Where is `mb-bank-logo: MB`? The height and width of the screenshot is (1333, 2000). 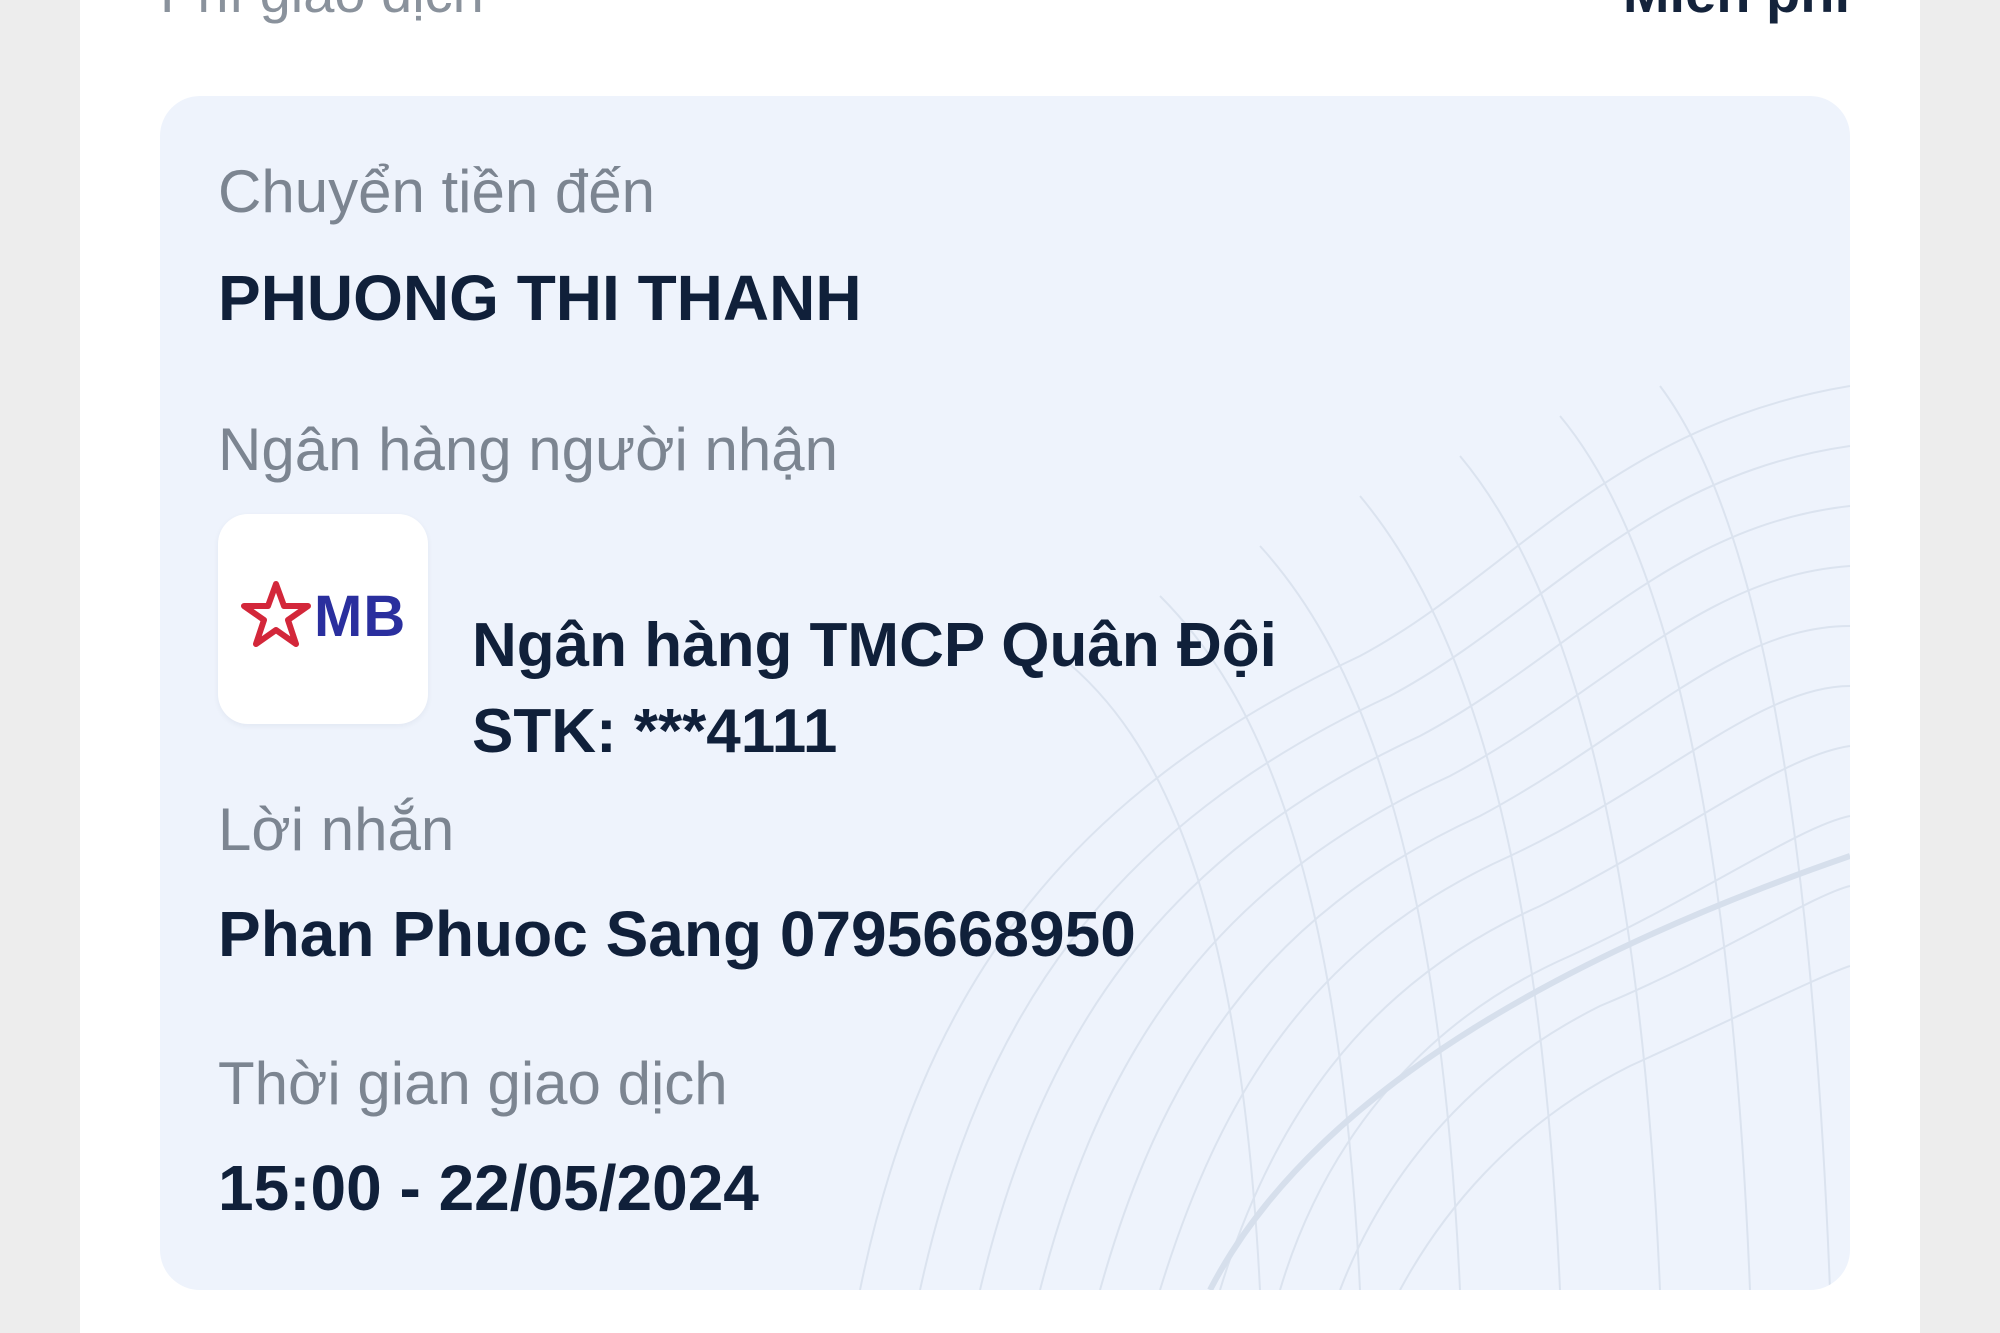
mb-bank-logo: MB is located at coordinates (323, 619).